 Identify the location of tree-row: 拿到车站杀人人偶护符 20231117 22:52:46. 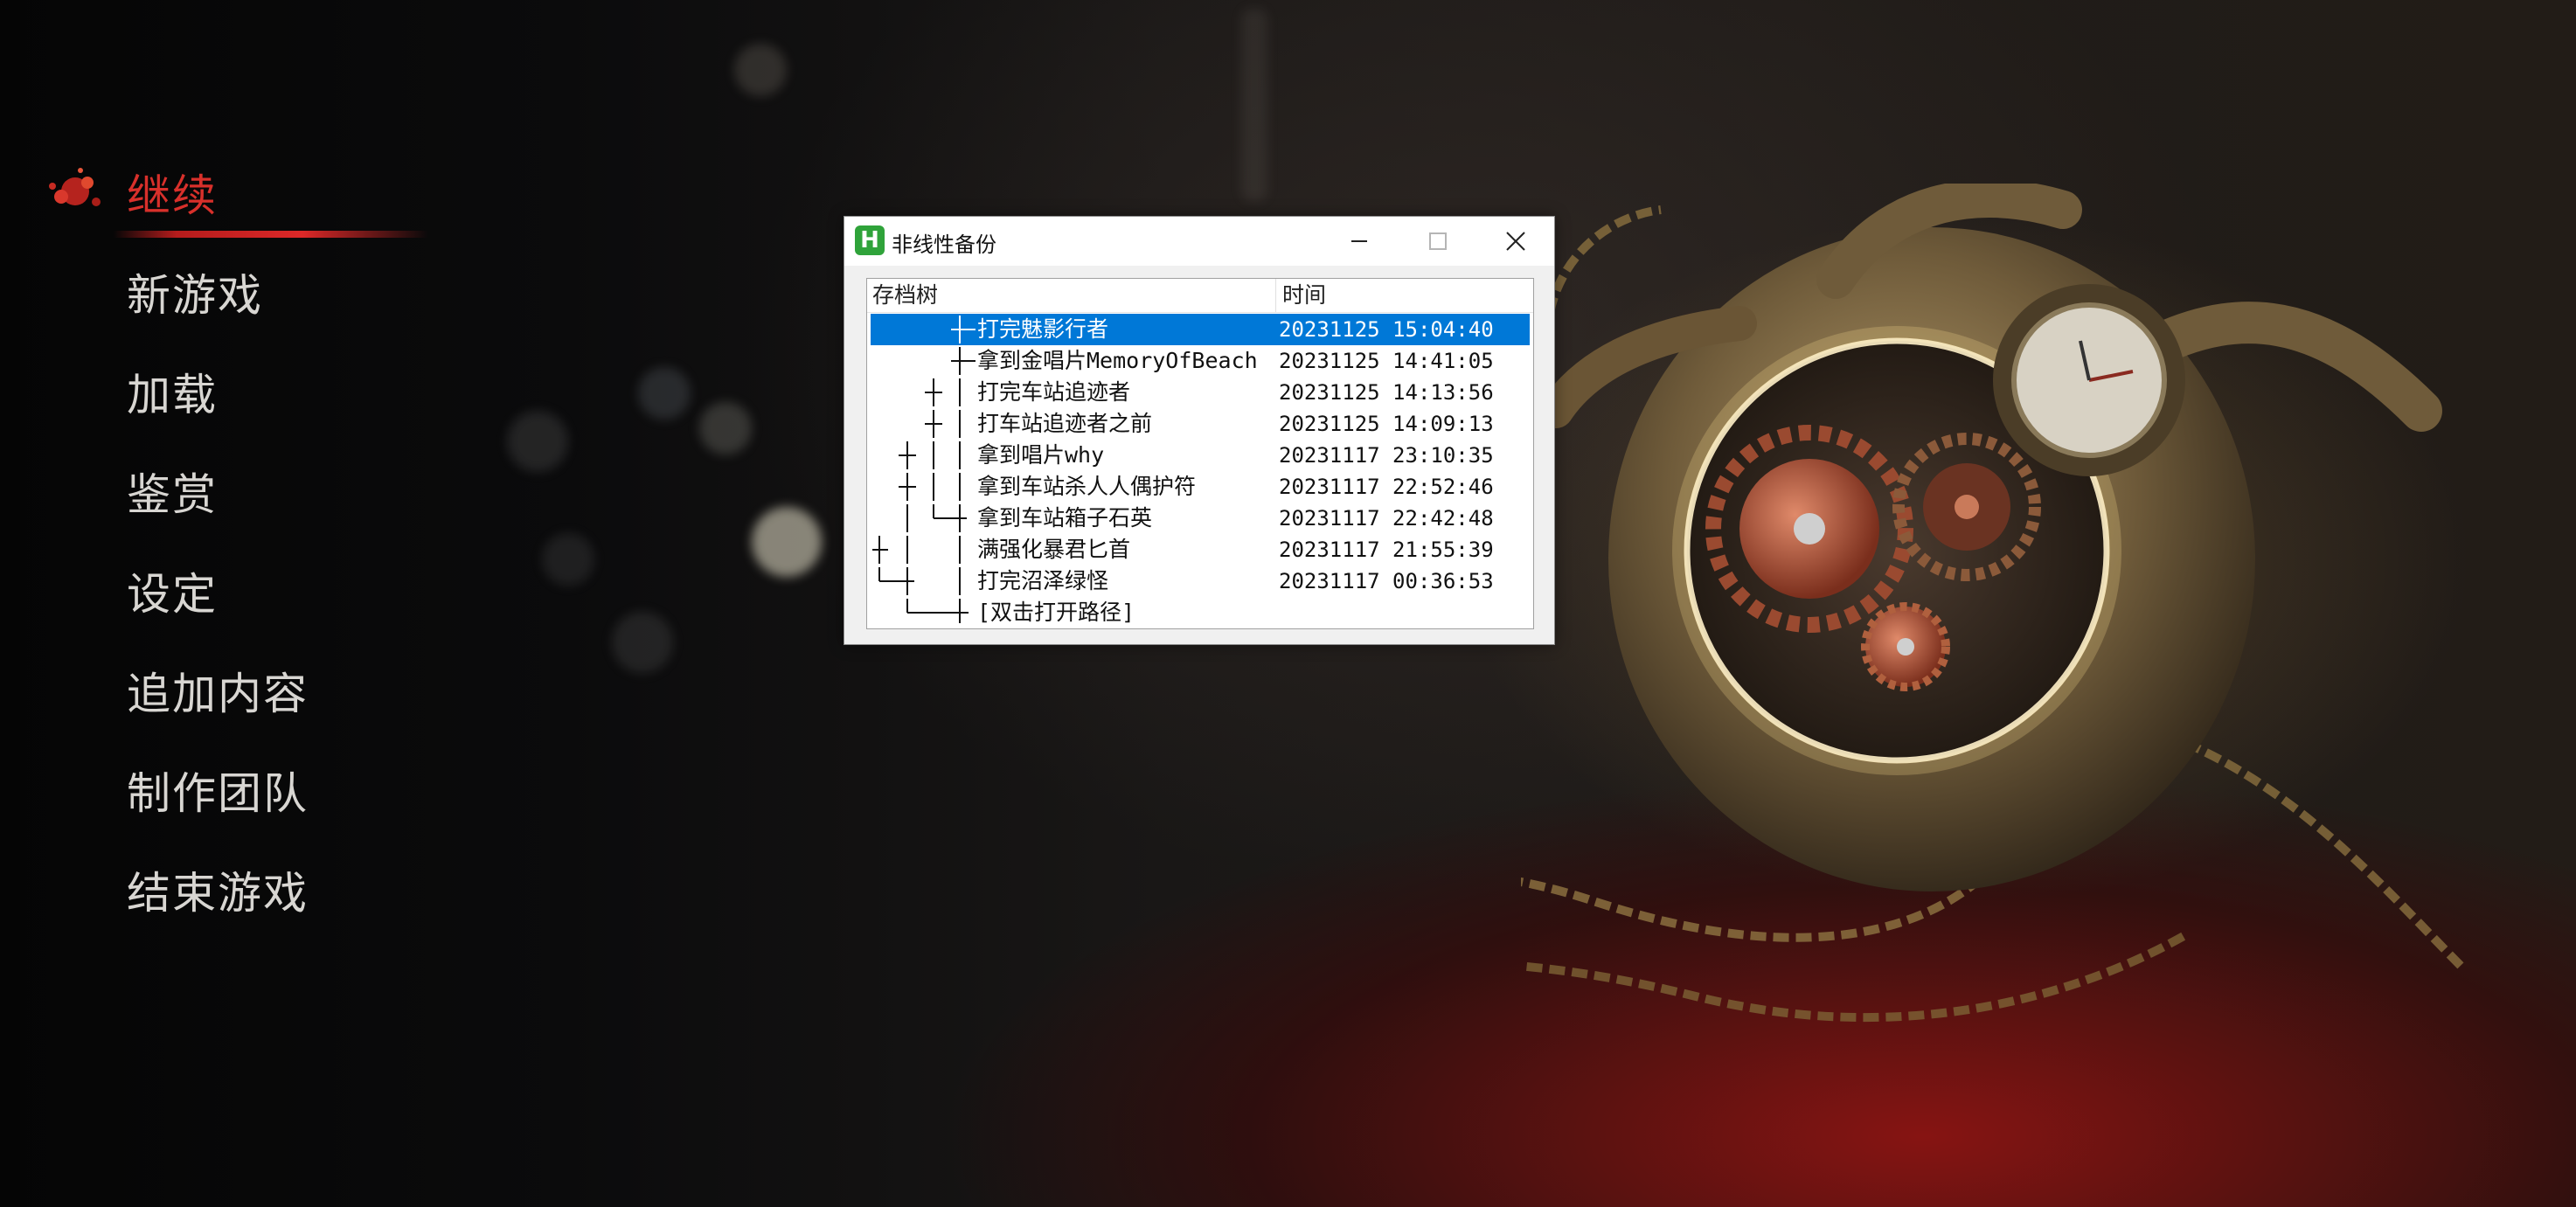
(1200, 487).